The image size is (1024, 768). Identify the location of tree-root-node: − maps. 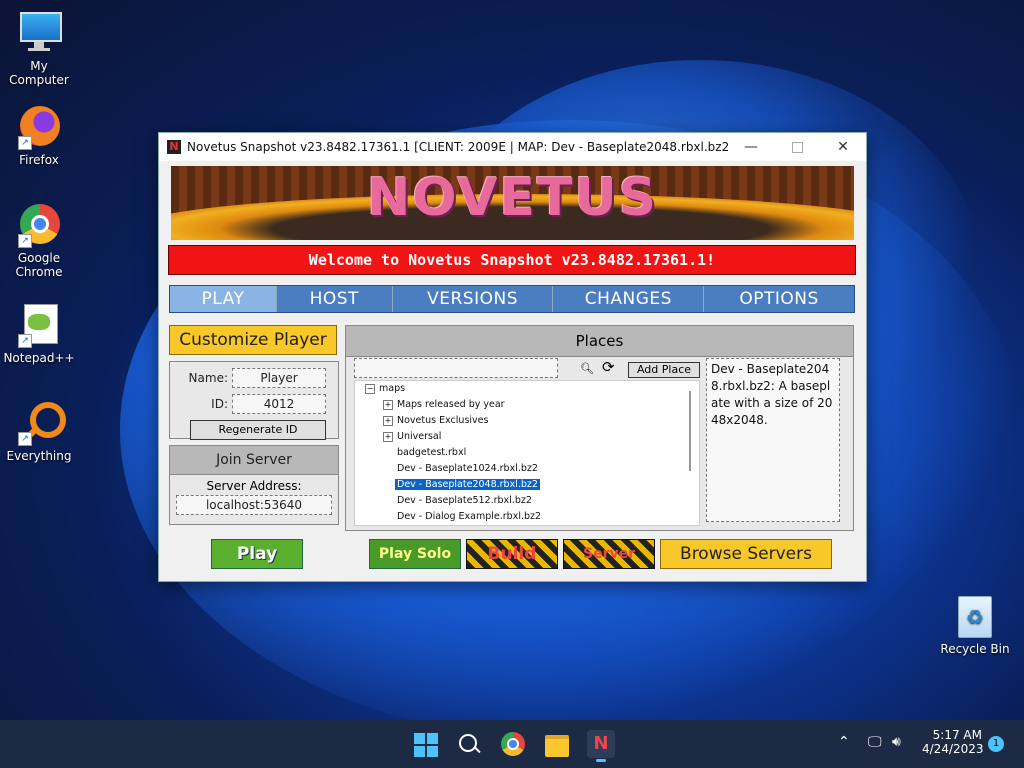
(527, 389).